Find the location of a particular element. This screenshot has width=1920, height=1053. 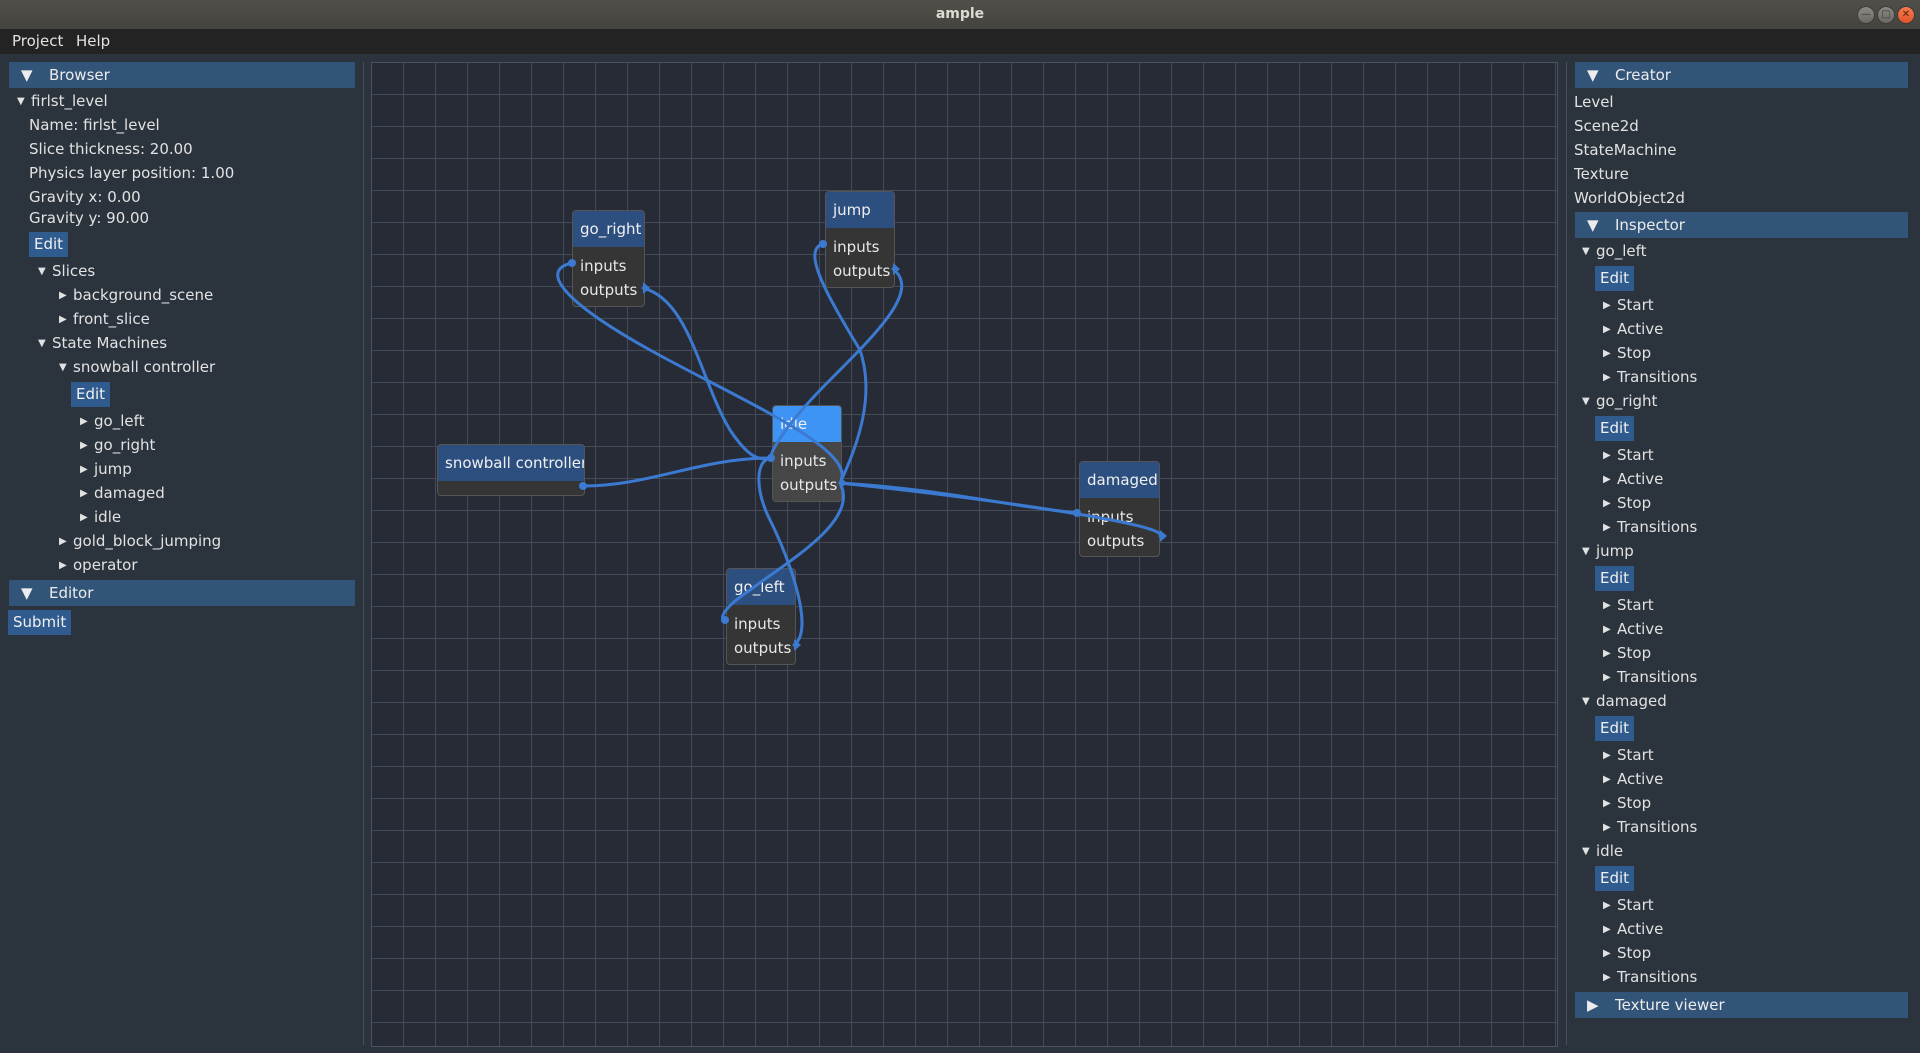

inspector-state-label: idle is located at coordinates (1610, 851).